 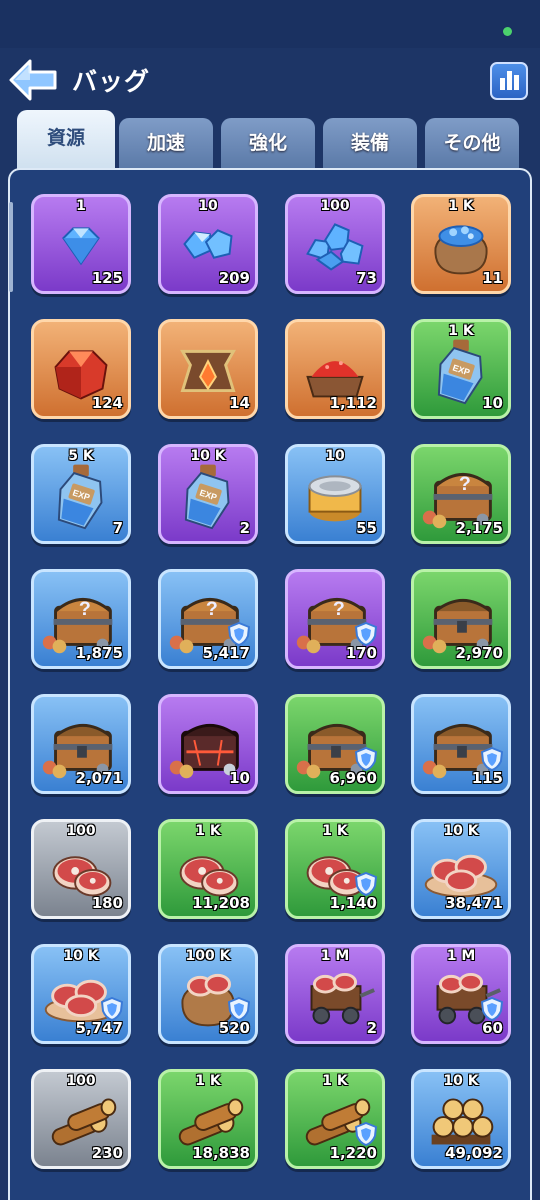 What do you see at coordinates (353, 778) in the screenshot?
I see `item-count: 6,960` at bounding box center [353, 778].